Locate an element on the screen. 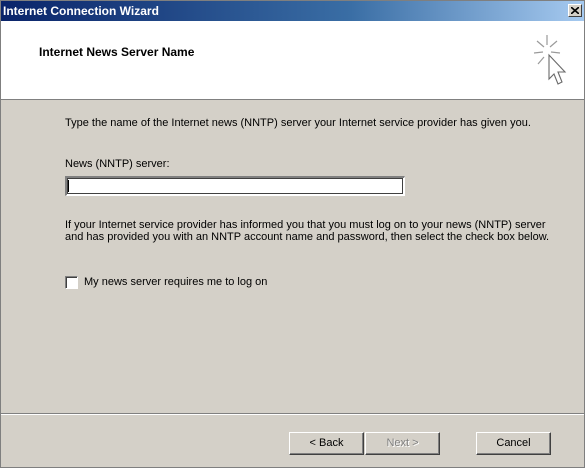 The height and width of the screenshot is (468, 585). cancel-button: Cancel is located at coordinates (513, 443).